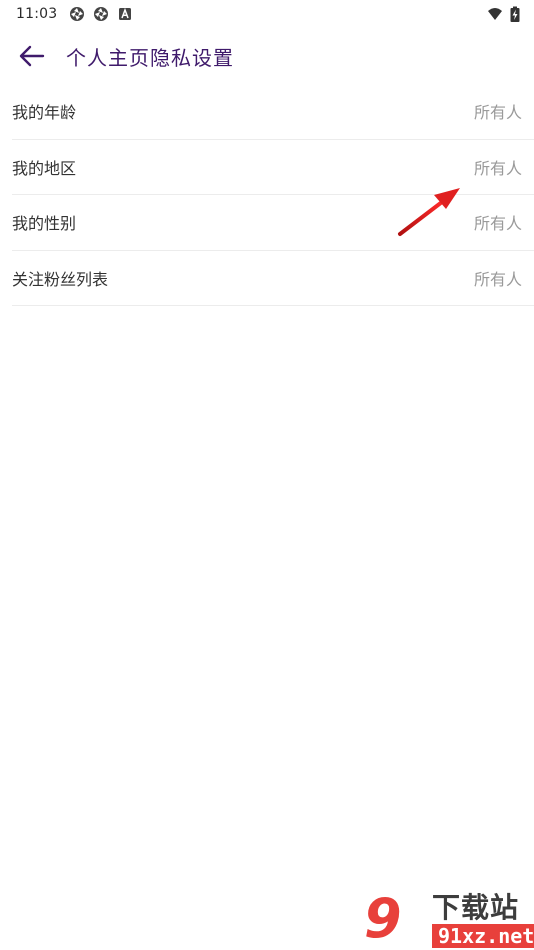  I want to click on setting-row-follow-list: 关注粉丝列表 所有人, so click(273, 278).